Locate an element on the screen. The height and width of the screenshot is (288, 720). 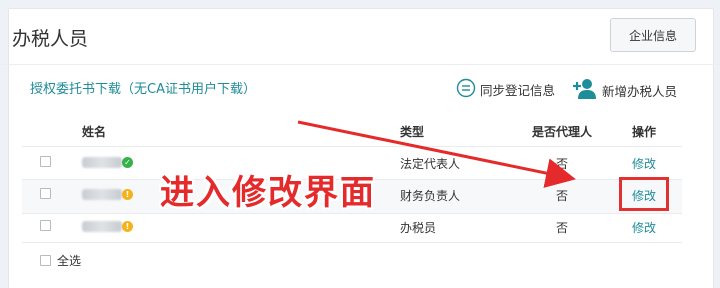
header-divider is located at coordinates (360, 64).